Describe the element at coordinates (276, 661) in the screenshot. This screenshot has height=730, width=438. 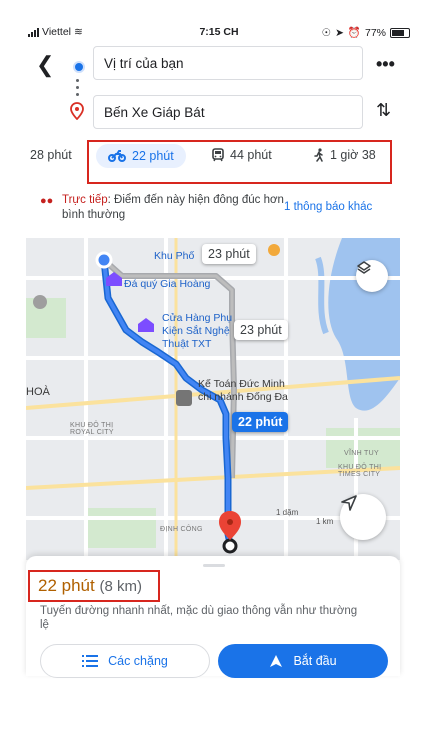
I see `navigation-start-icon` at that location.